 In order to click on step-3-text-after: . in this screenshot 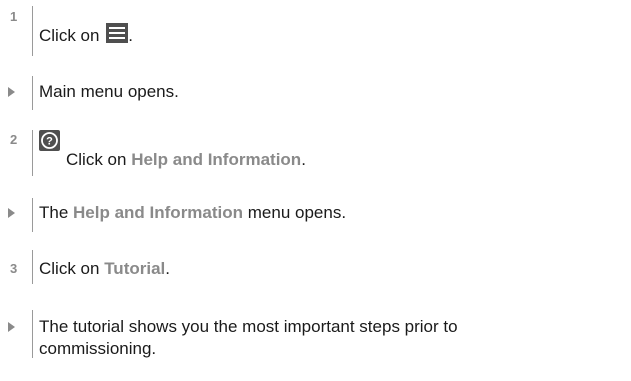, I will do `click(167, 268)`.